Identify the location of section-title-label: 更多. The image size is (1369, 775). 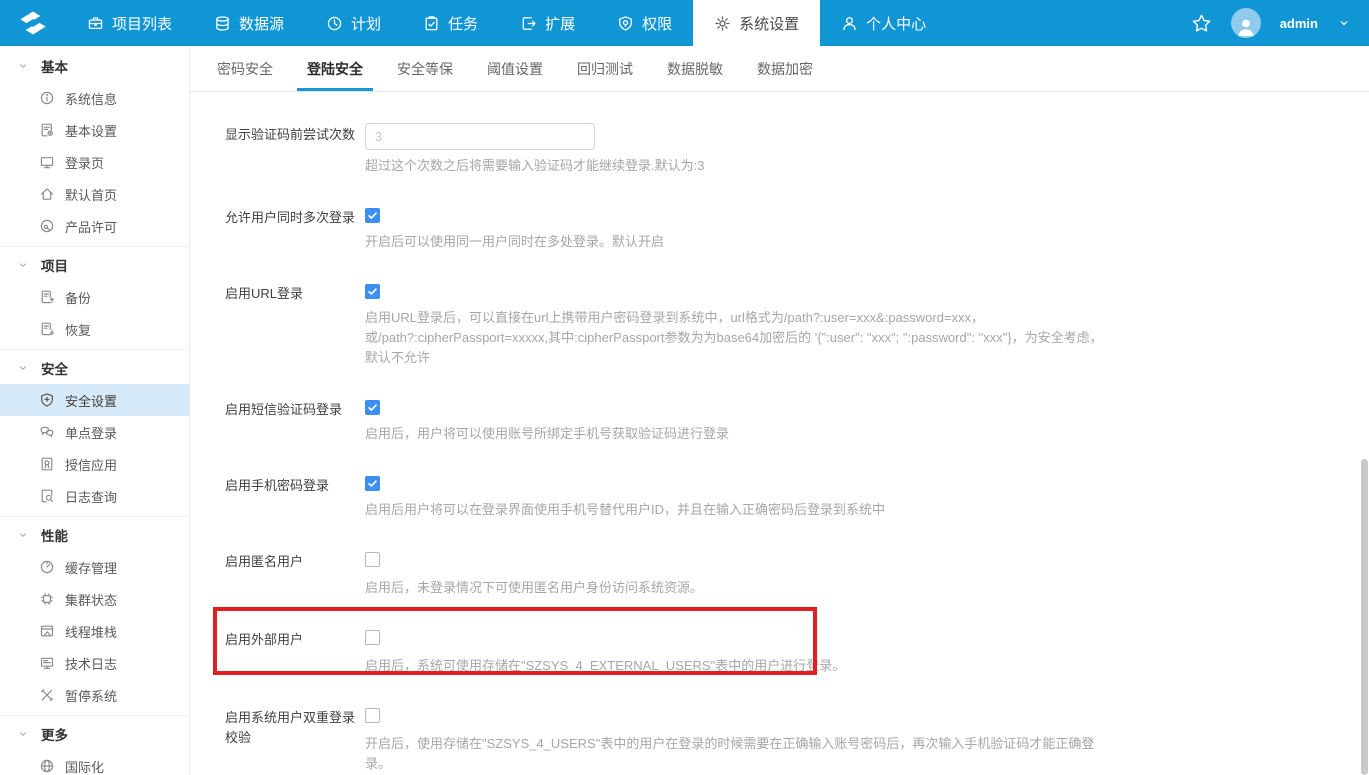
(54, 735).